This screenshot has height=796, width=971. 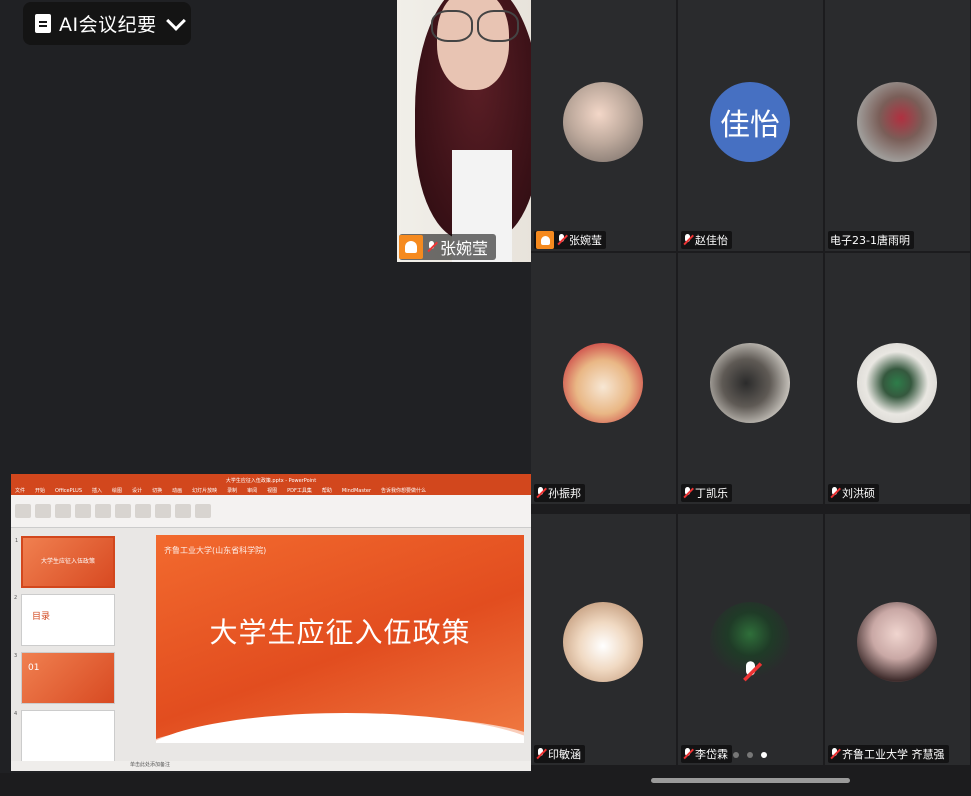 What do you see at coordinates (271, 766) in the screenshot?
I see `ppt-notes-bar: 单击此处添加备注` at bounding box center [271, 766].